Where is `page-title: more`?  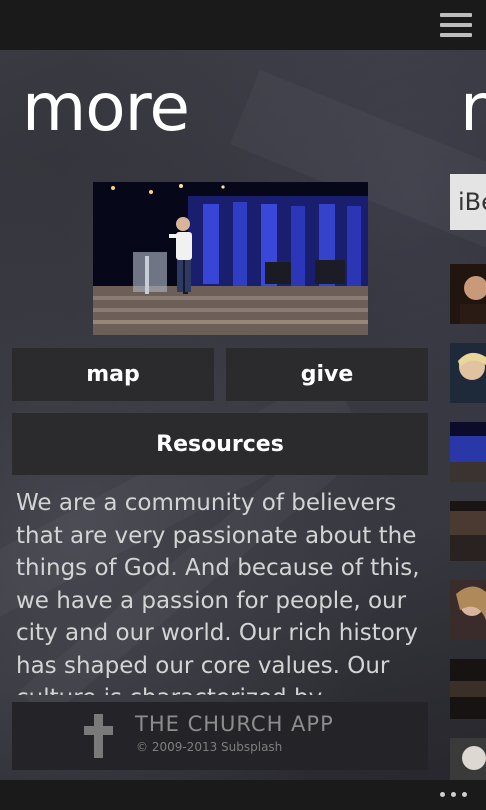 page-title: more is located at coordinates (106, 107).